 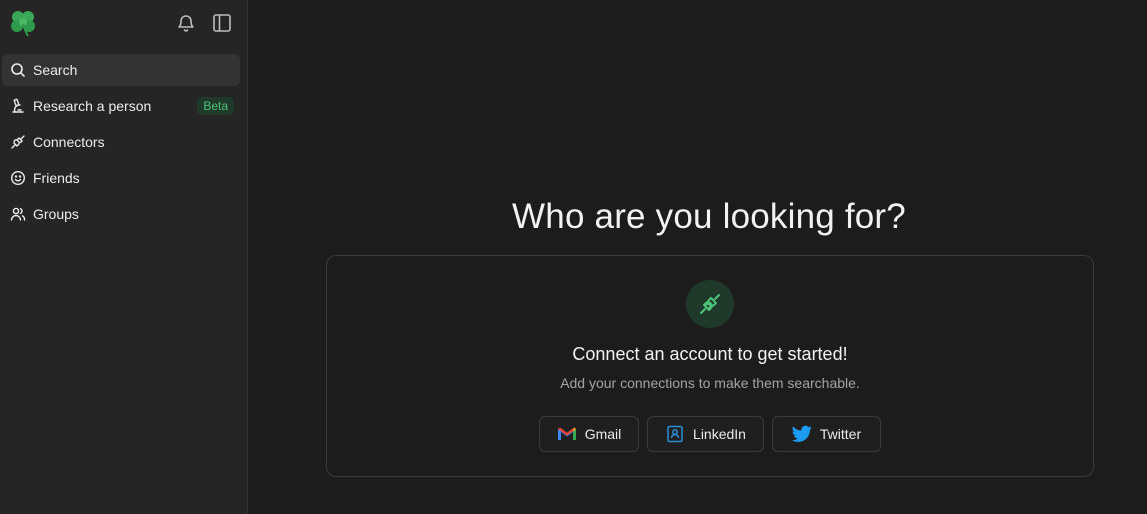 What do you see at coordinates (121, 214) in the screenshot?
I see `sidebar-item-groups: Groups` at bounding box center [121, 214].